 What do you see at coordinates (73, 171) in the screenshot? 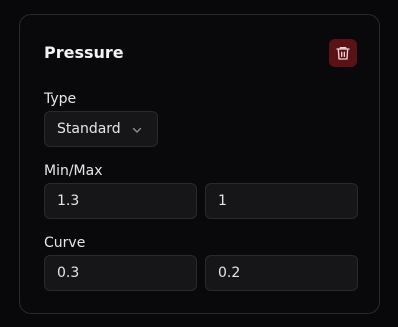
I see `min-max-label: Min/Max` at bounding box center [73, 171].